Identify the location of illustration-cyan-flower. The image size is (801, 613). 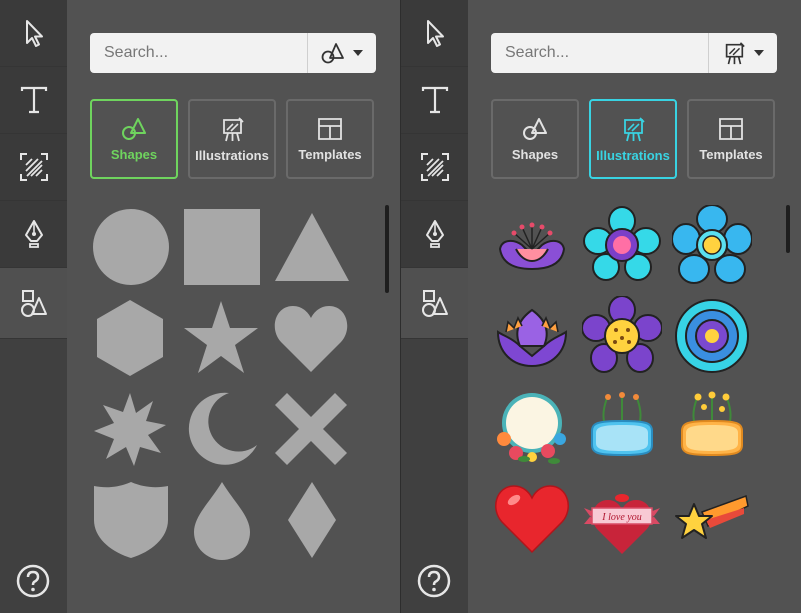
(622, 245).